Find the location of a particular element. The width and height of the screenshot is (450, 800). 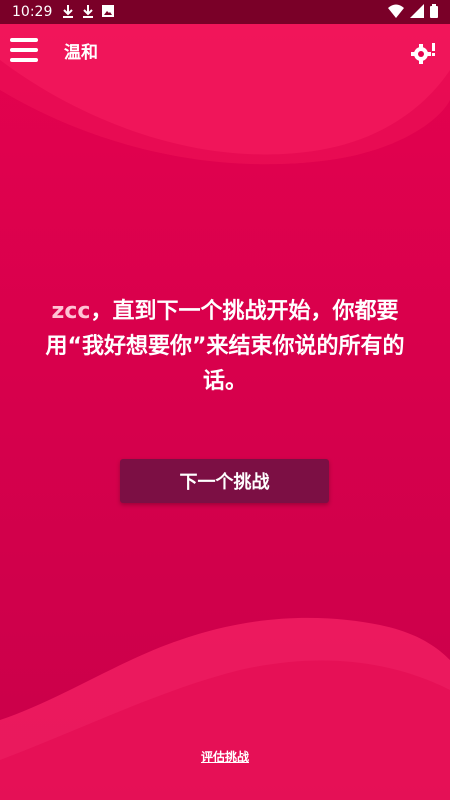

status-right-icons is located at coordinates (413, 11).